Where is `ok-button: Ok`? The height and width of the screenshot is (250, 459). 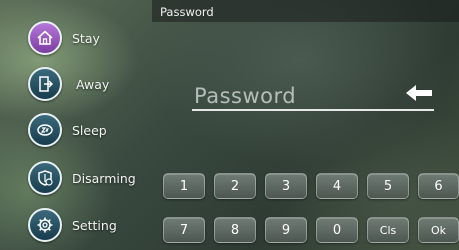
ok-button: Ok is located at coordinates (438, 230).